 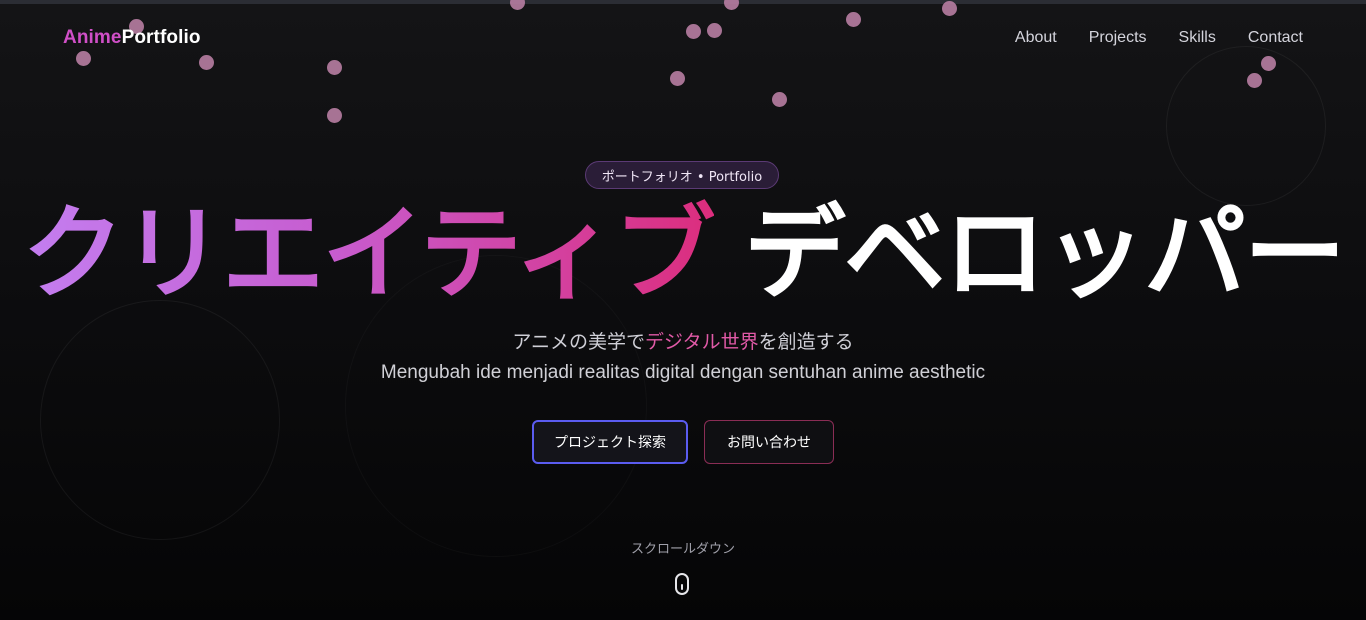 What do you see at coordinates (1036, 38) in the screenshot?
I see `nav-link-about: About` at bounding box center [1036, 38].